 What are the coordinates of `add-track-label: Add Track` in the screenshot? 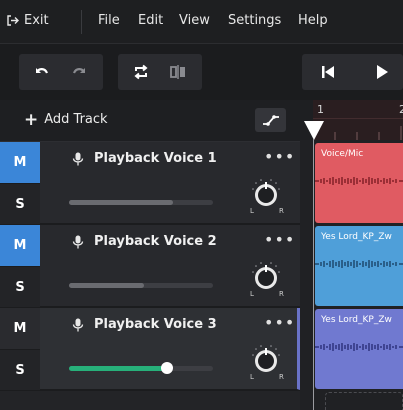 It's located at (76, 119).